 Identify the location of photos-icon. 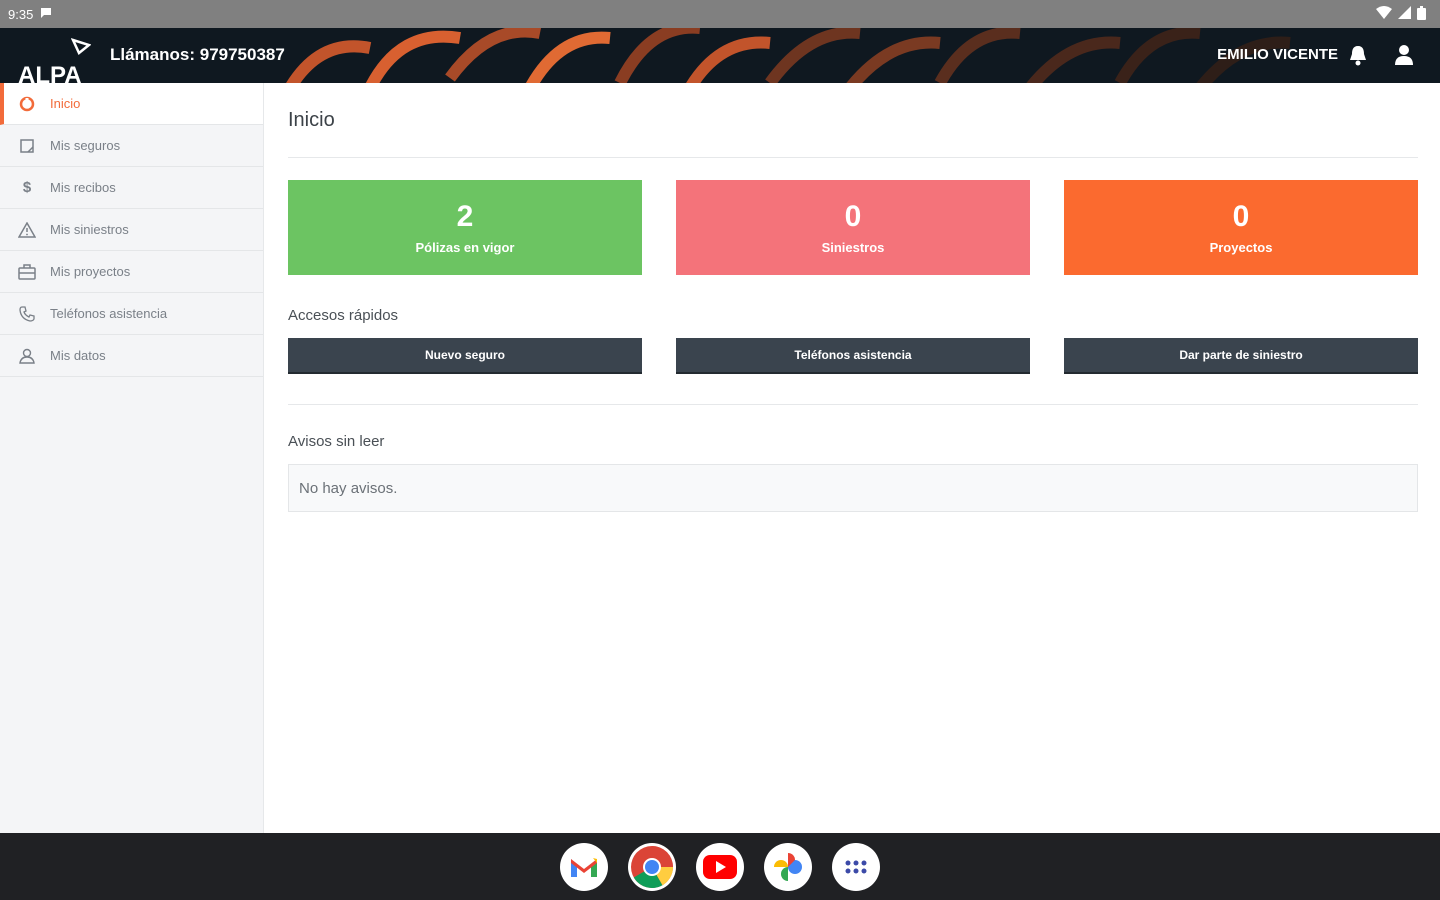
(788, 866).